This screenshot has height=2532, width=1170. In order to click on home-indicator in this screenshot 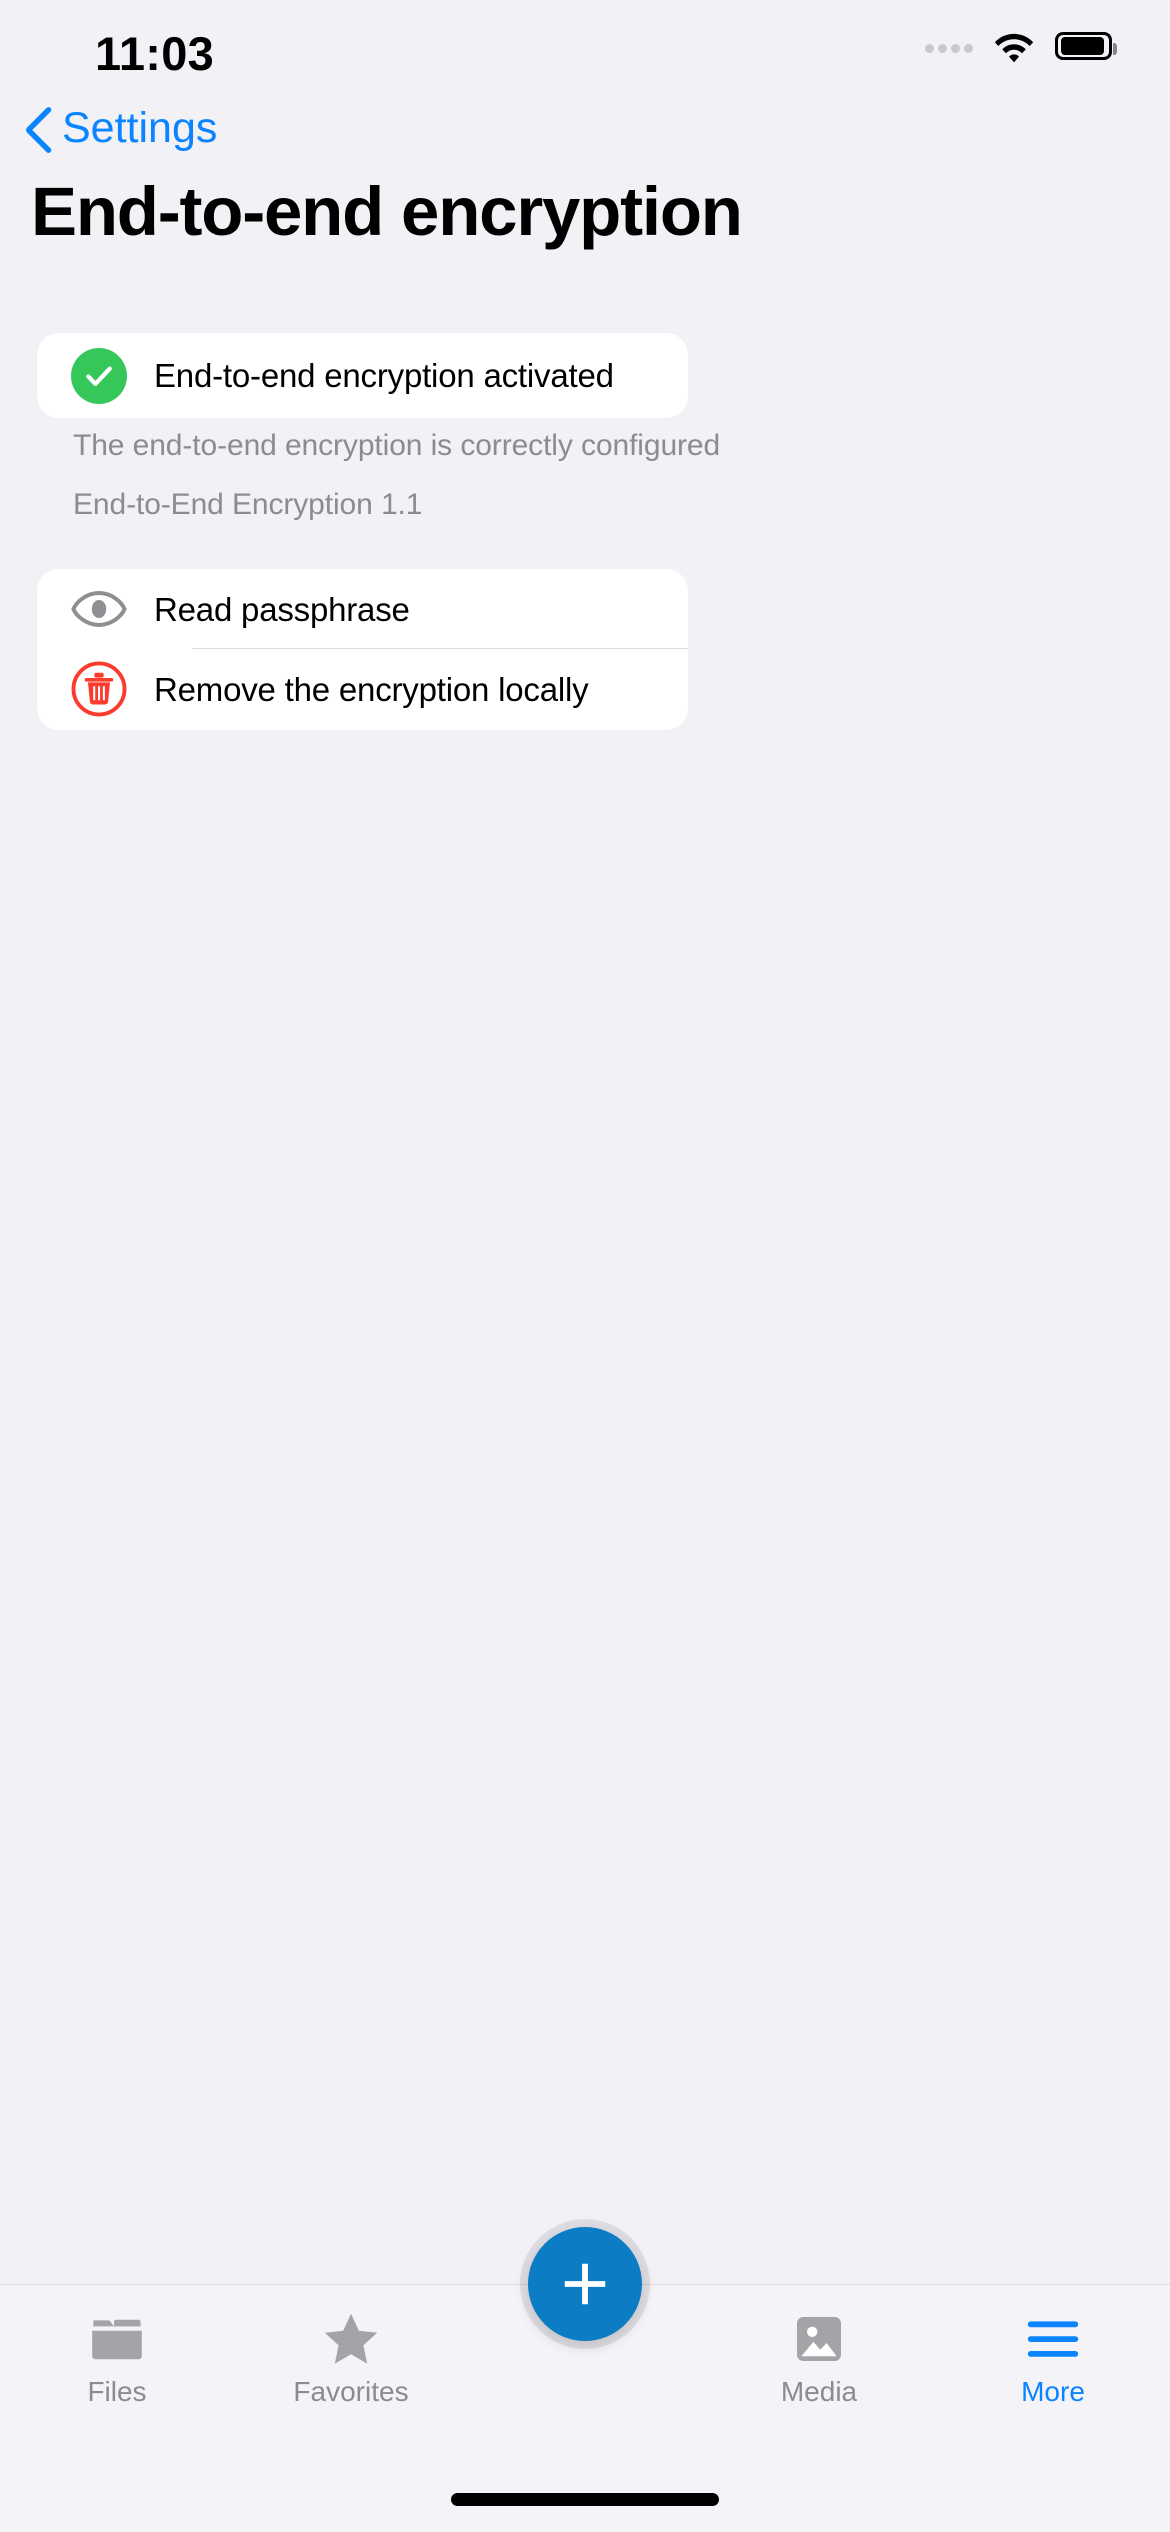, I will do `click(585, 2499)`.